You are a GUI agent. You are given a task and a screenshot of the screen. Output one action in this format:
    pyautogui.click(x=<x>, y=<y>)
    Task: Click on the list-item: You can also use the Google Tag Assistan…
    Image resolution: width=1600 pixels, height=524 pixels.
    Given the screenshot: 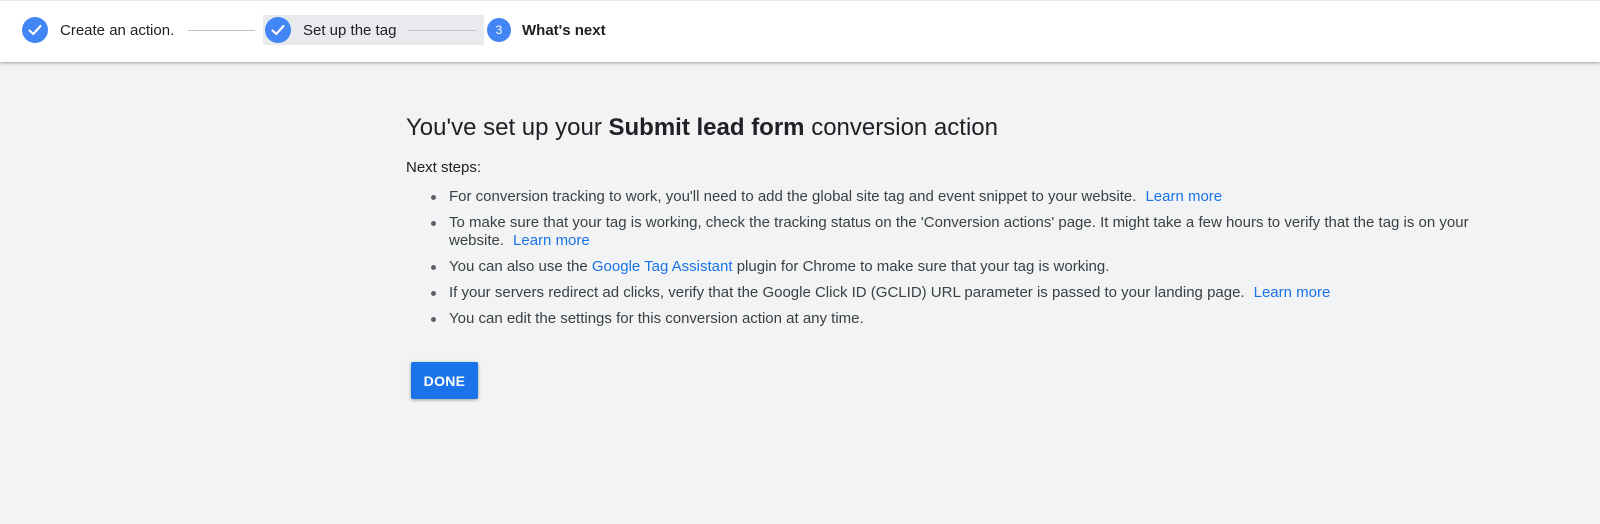 What is the action you would take?
    pyautogui.click(x=958, y=267)
    